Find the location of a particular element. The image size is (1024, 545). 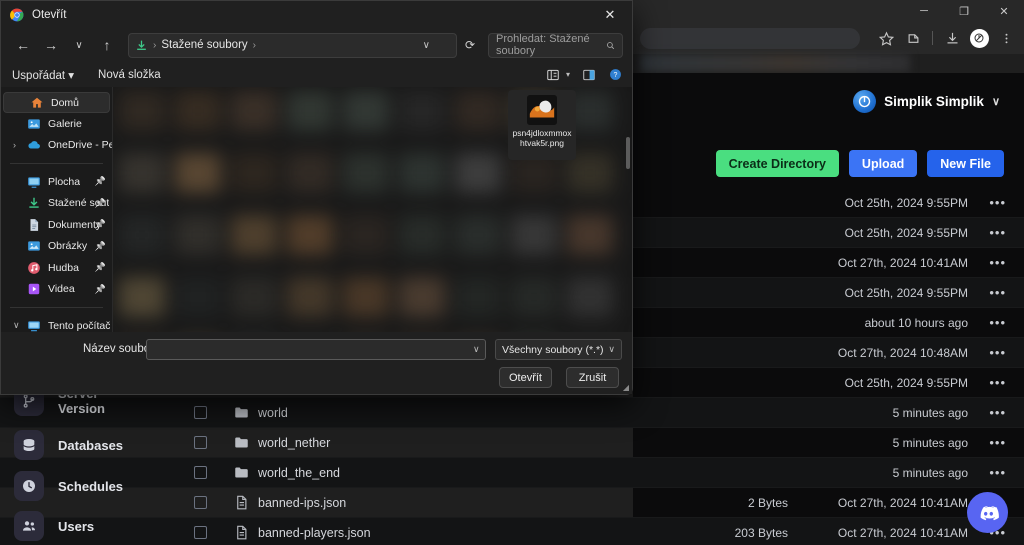

sidebar-item-galerie: Galerie is located at coordinates (56, 124).